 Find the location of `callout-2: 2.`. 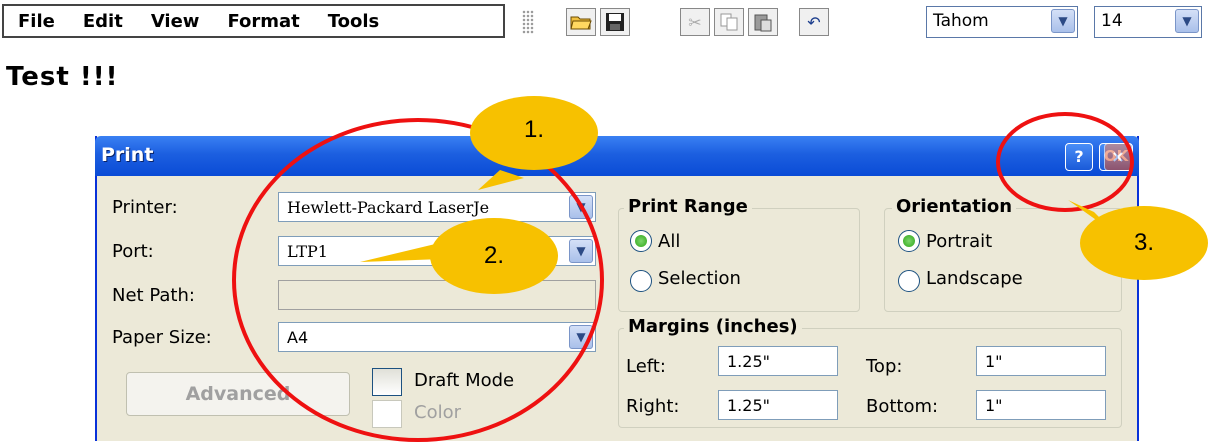

callout-2: 2. is located at coordinates (494, 256).